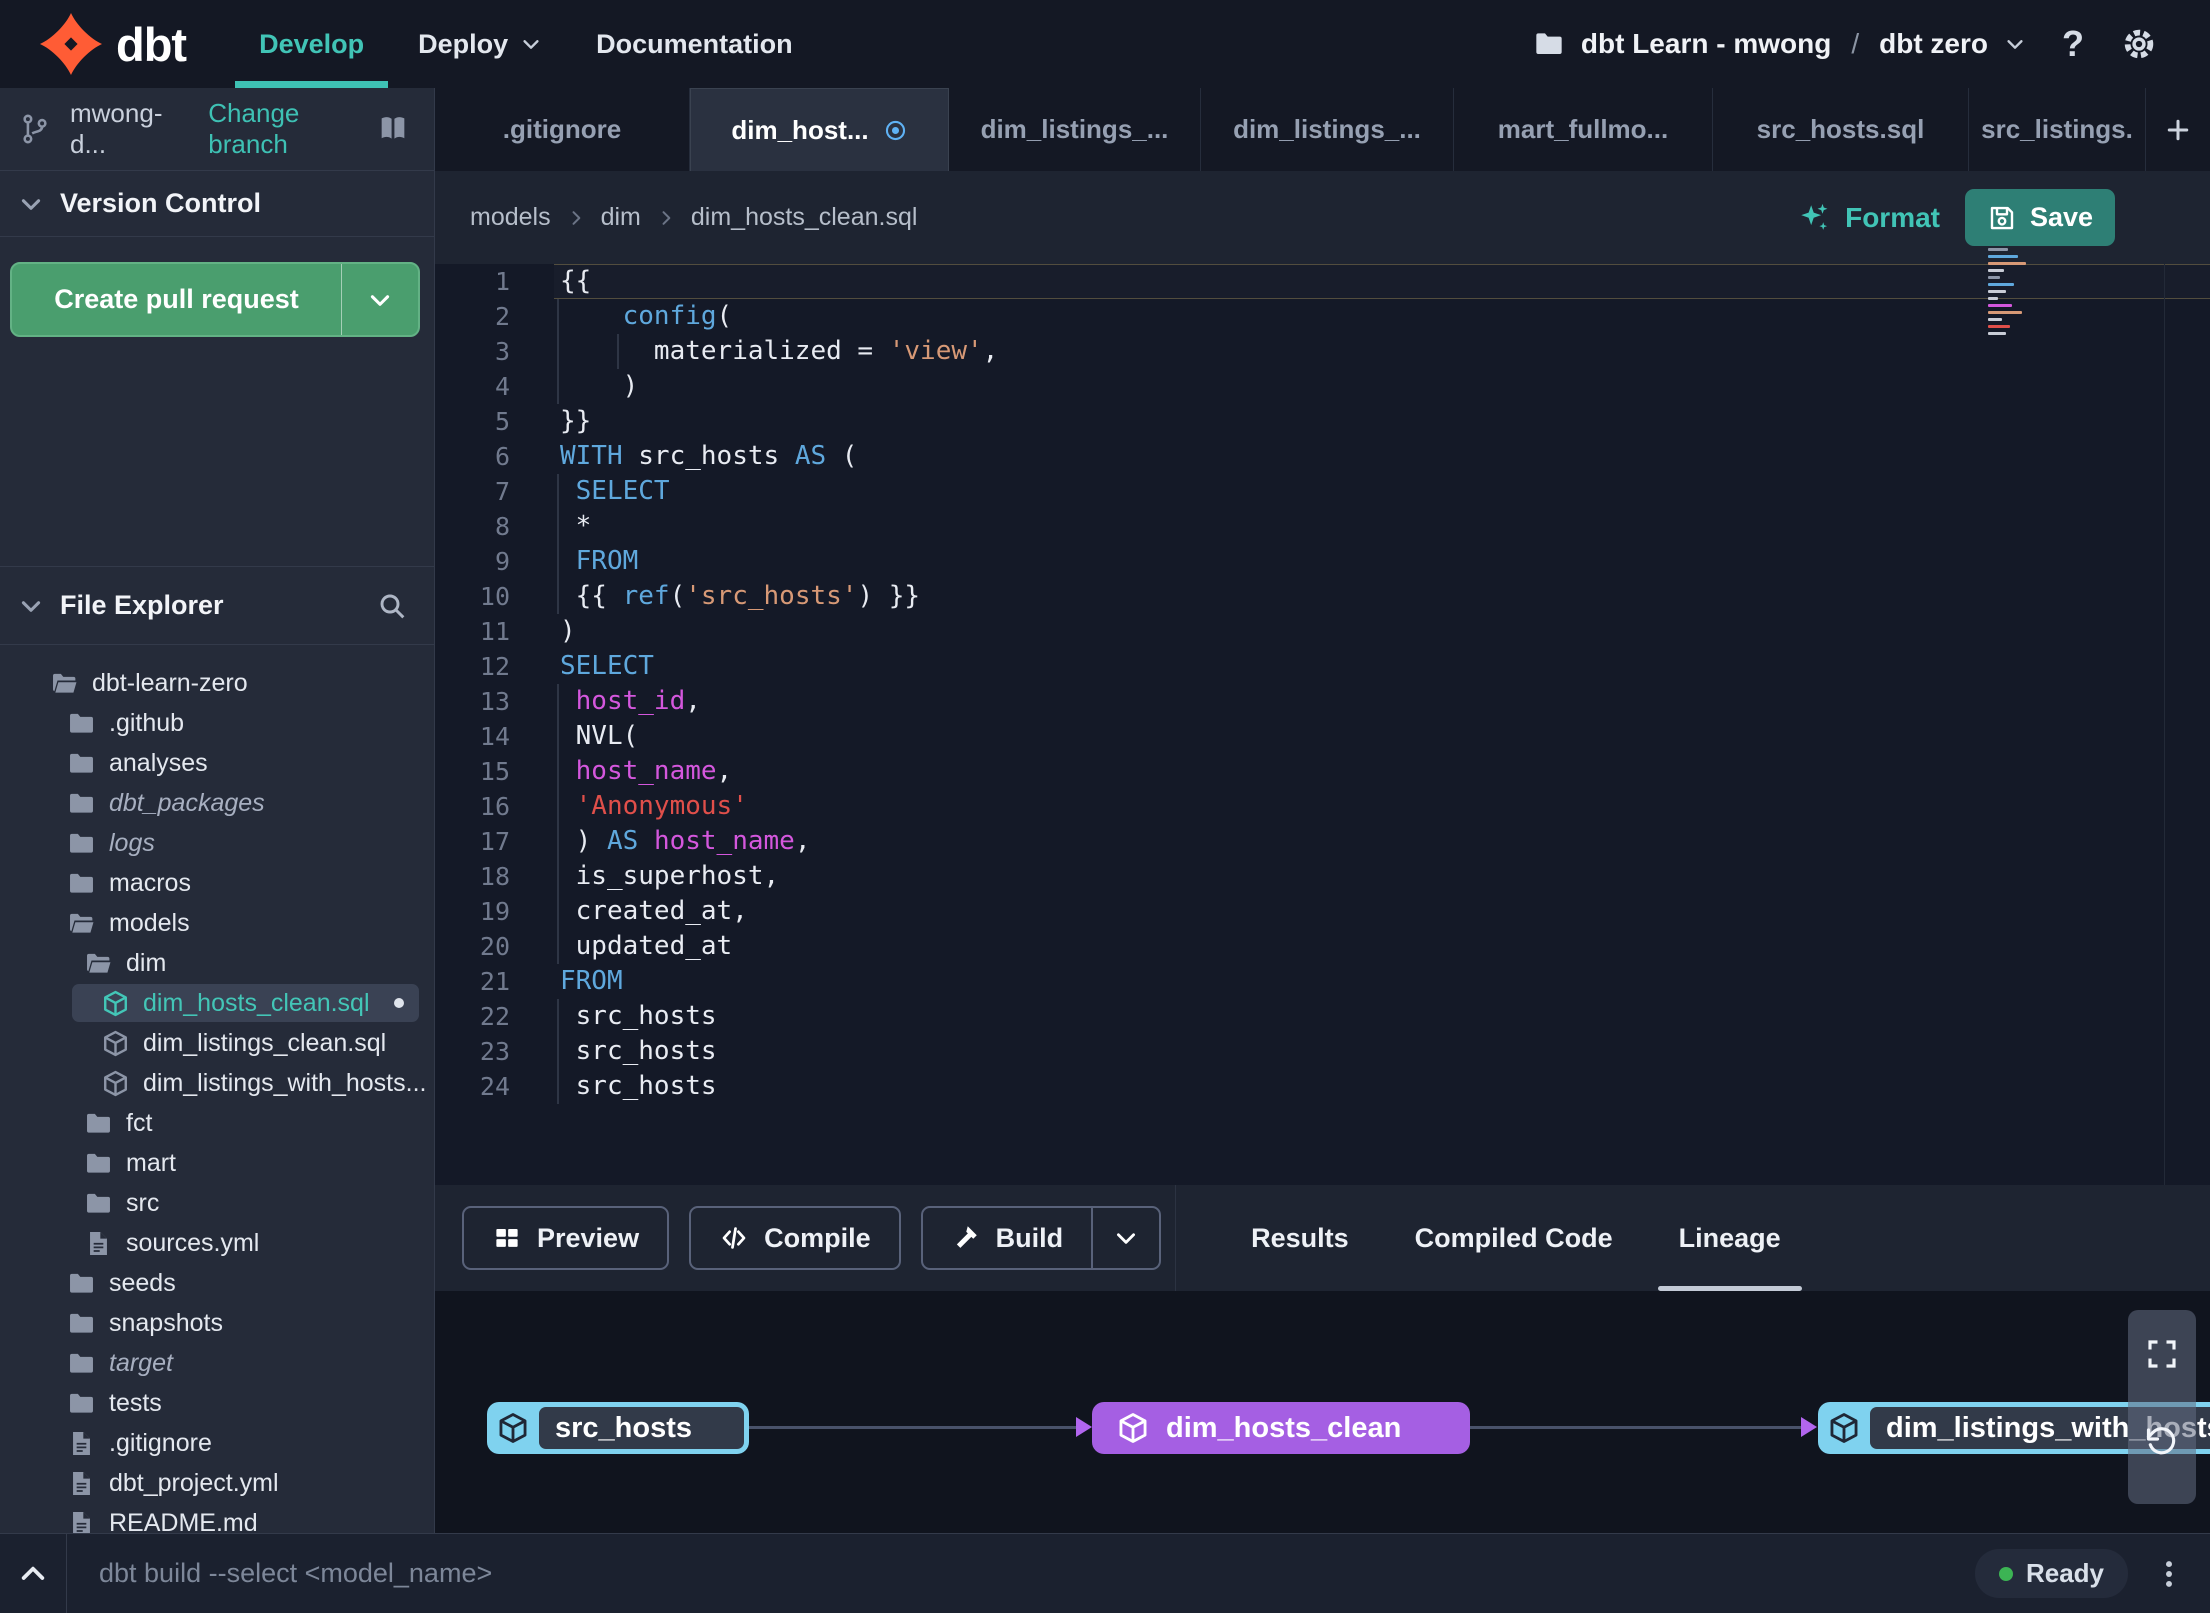  I want to click on version-control-title: Version Control, so click(161, 203).